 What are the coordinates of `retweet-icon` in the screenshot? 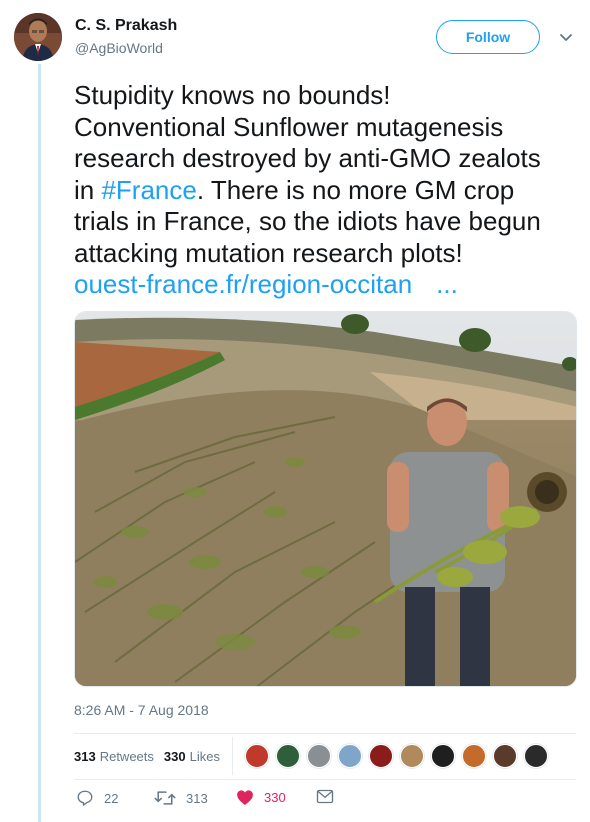 It's located at (165, 798).